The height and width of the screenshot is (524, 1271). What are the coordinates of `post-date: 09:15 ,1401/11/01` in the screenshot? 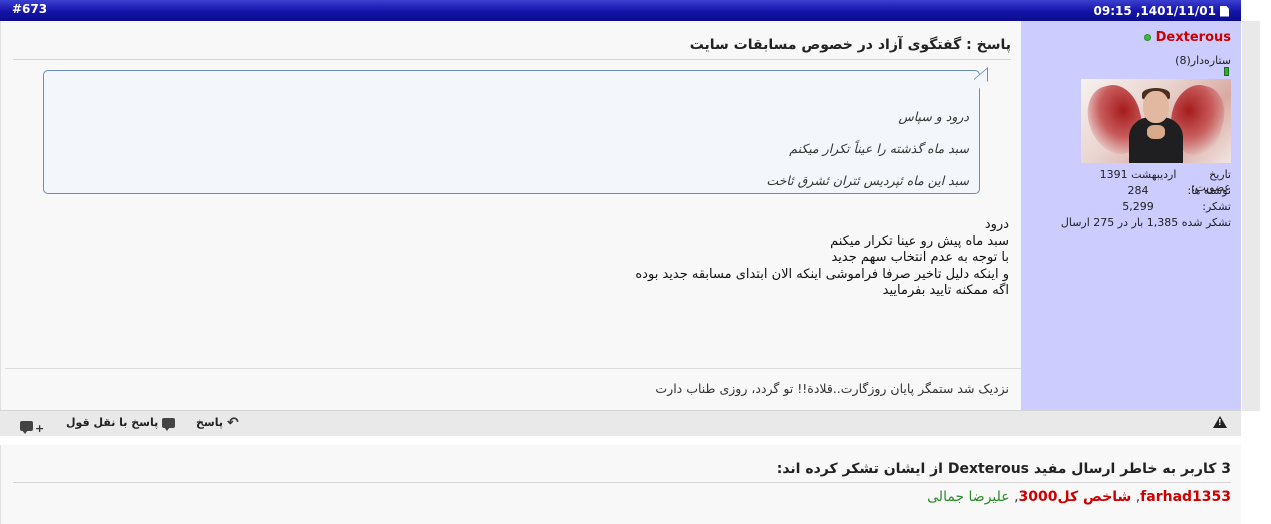 It's located at (1161, 11).